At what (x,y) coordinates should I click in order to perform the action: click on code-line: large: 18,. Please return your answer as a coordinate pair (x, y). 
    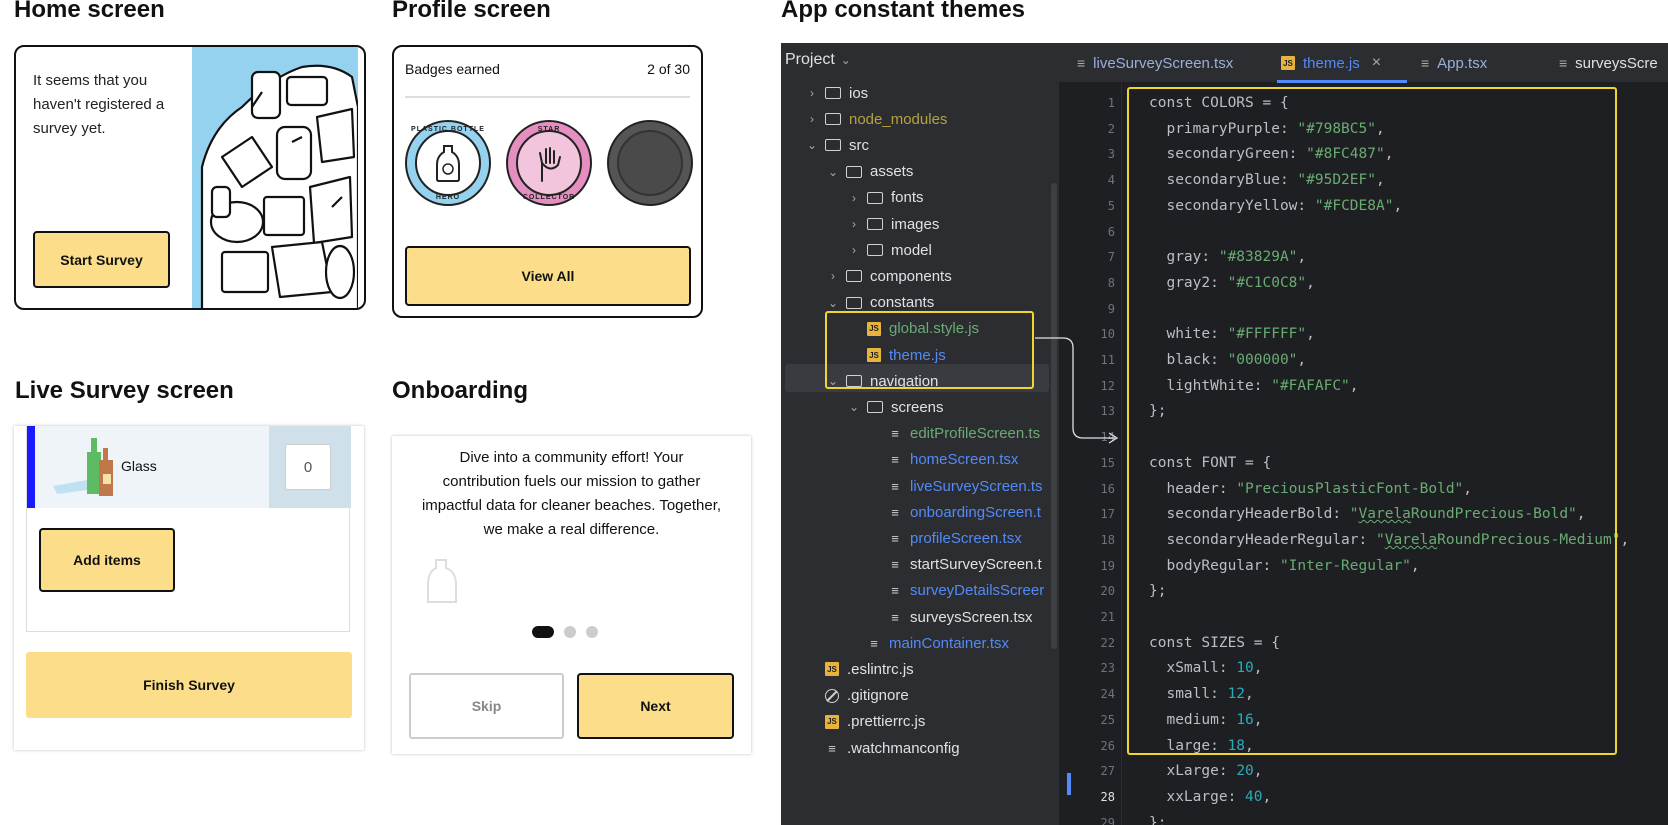
    Looking at the image, I should click on (1201, 746).